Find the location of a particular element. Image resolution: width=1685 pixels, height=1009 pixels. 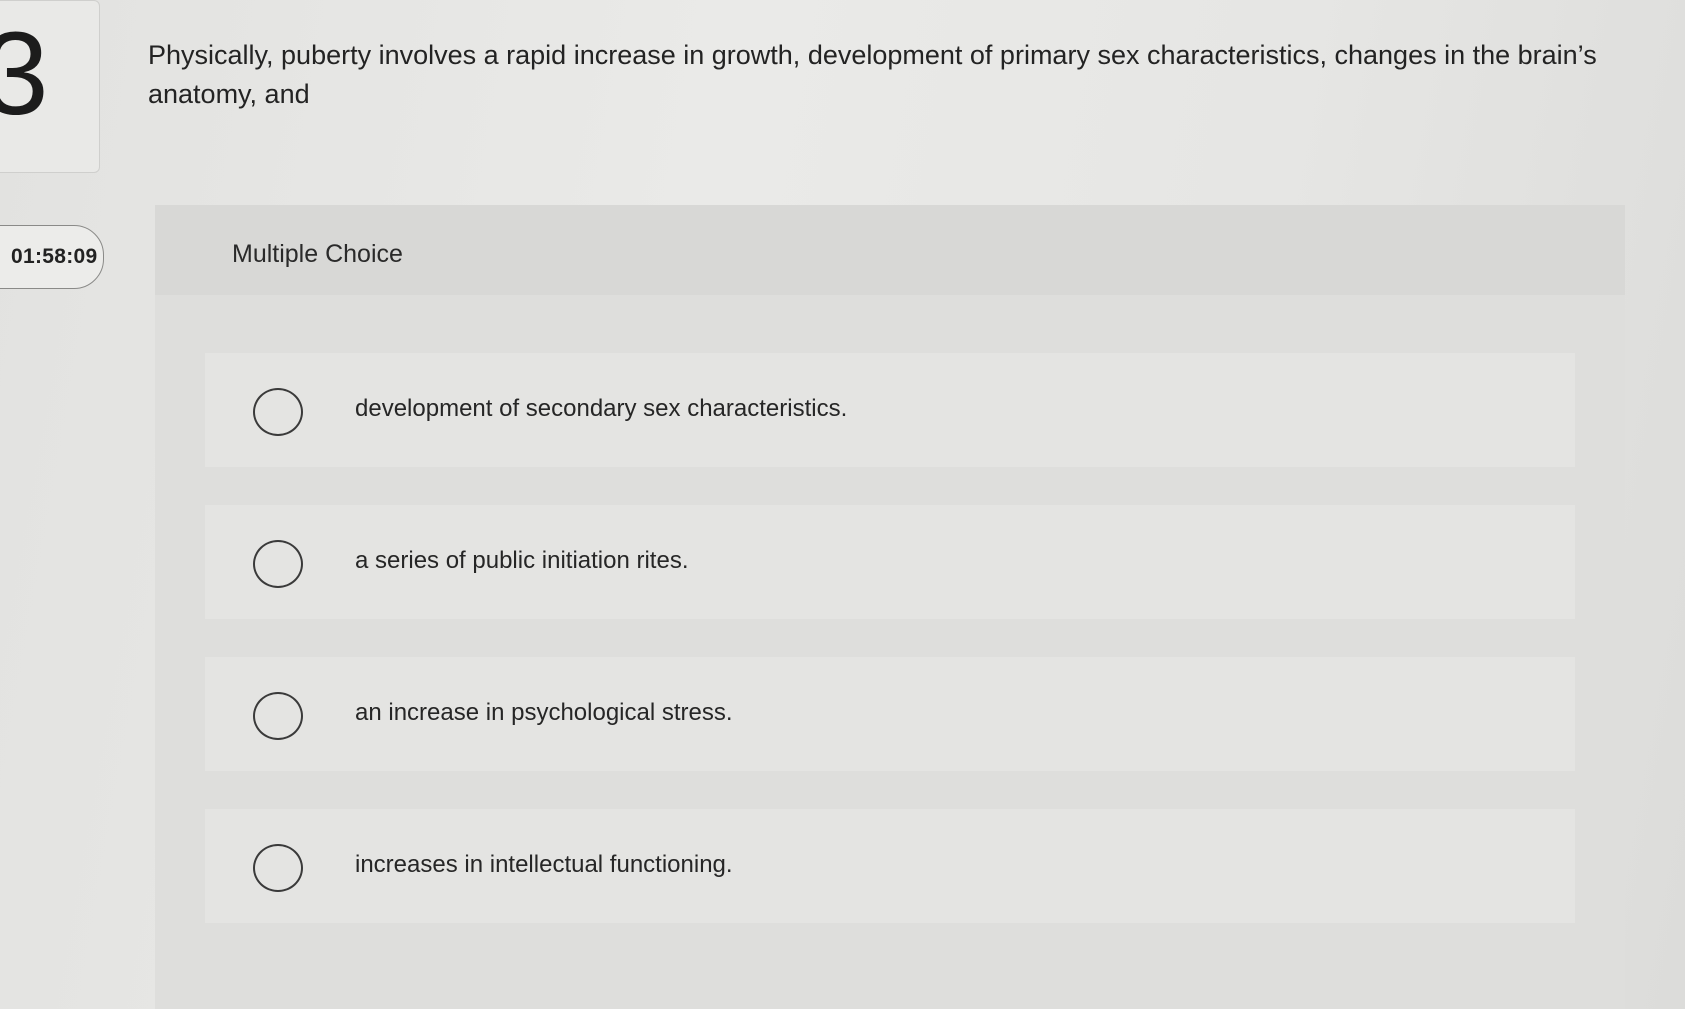

answer-option: a series of public initiation rites. is located at coordinates (890, 562).